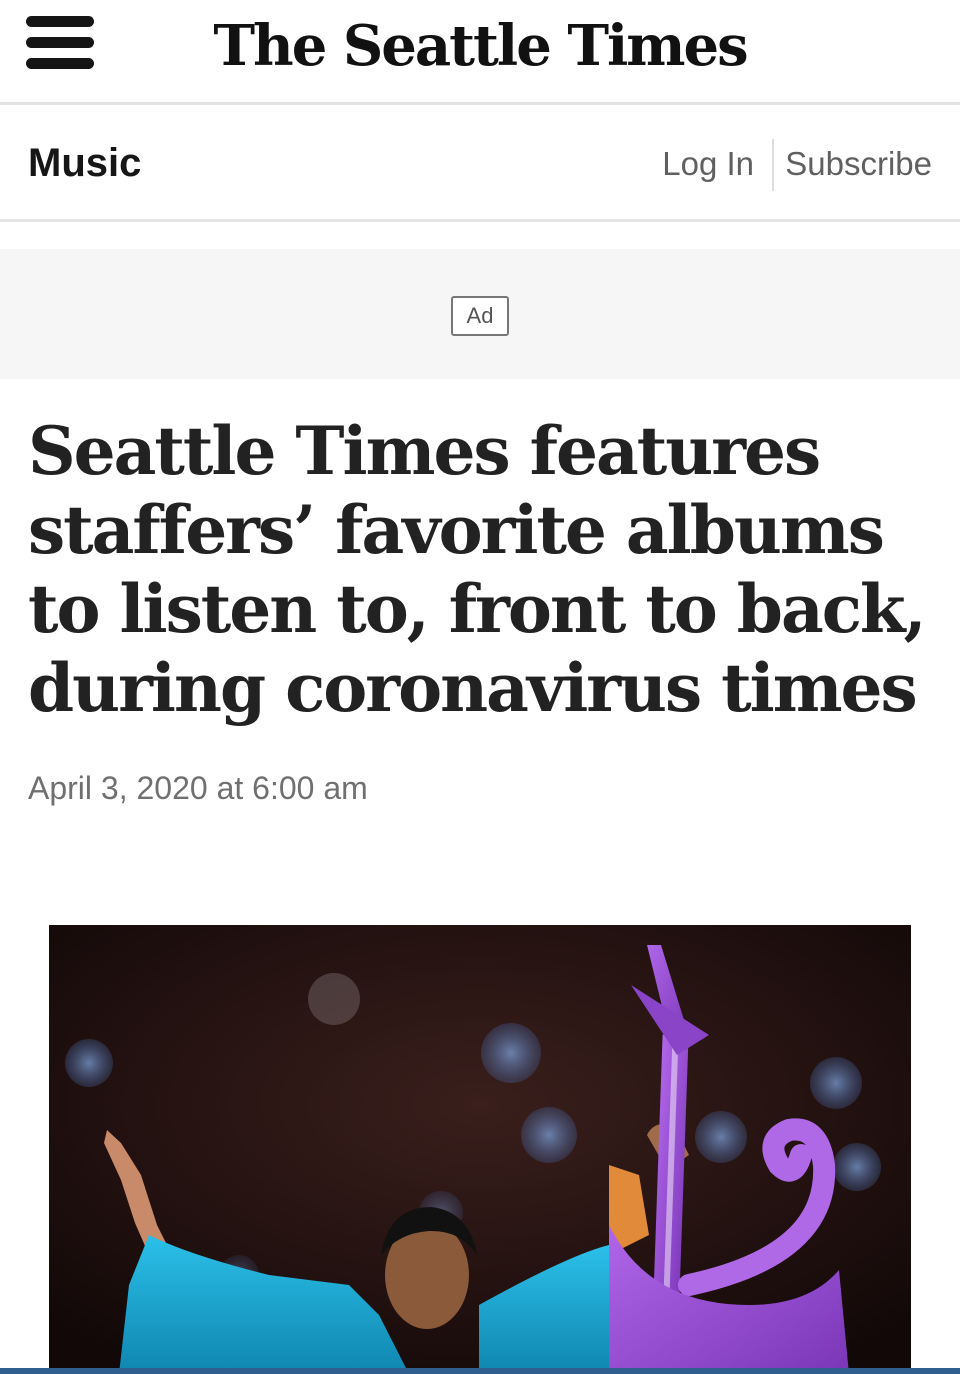 This screenshot has width=960, height=1374. I want to click on section-title: Music, so click(84, 163).